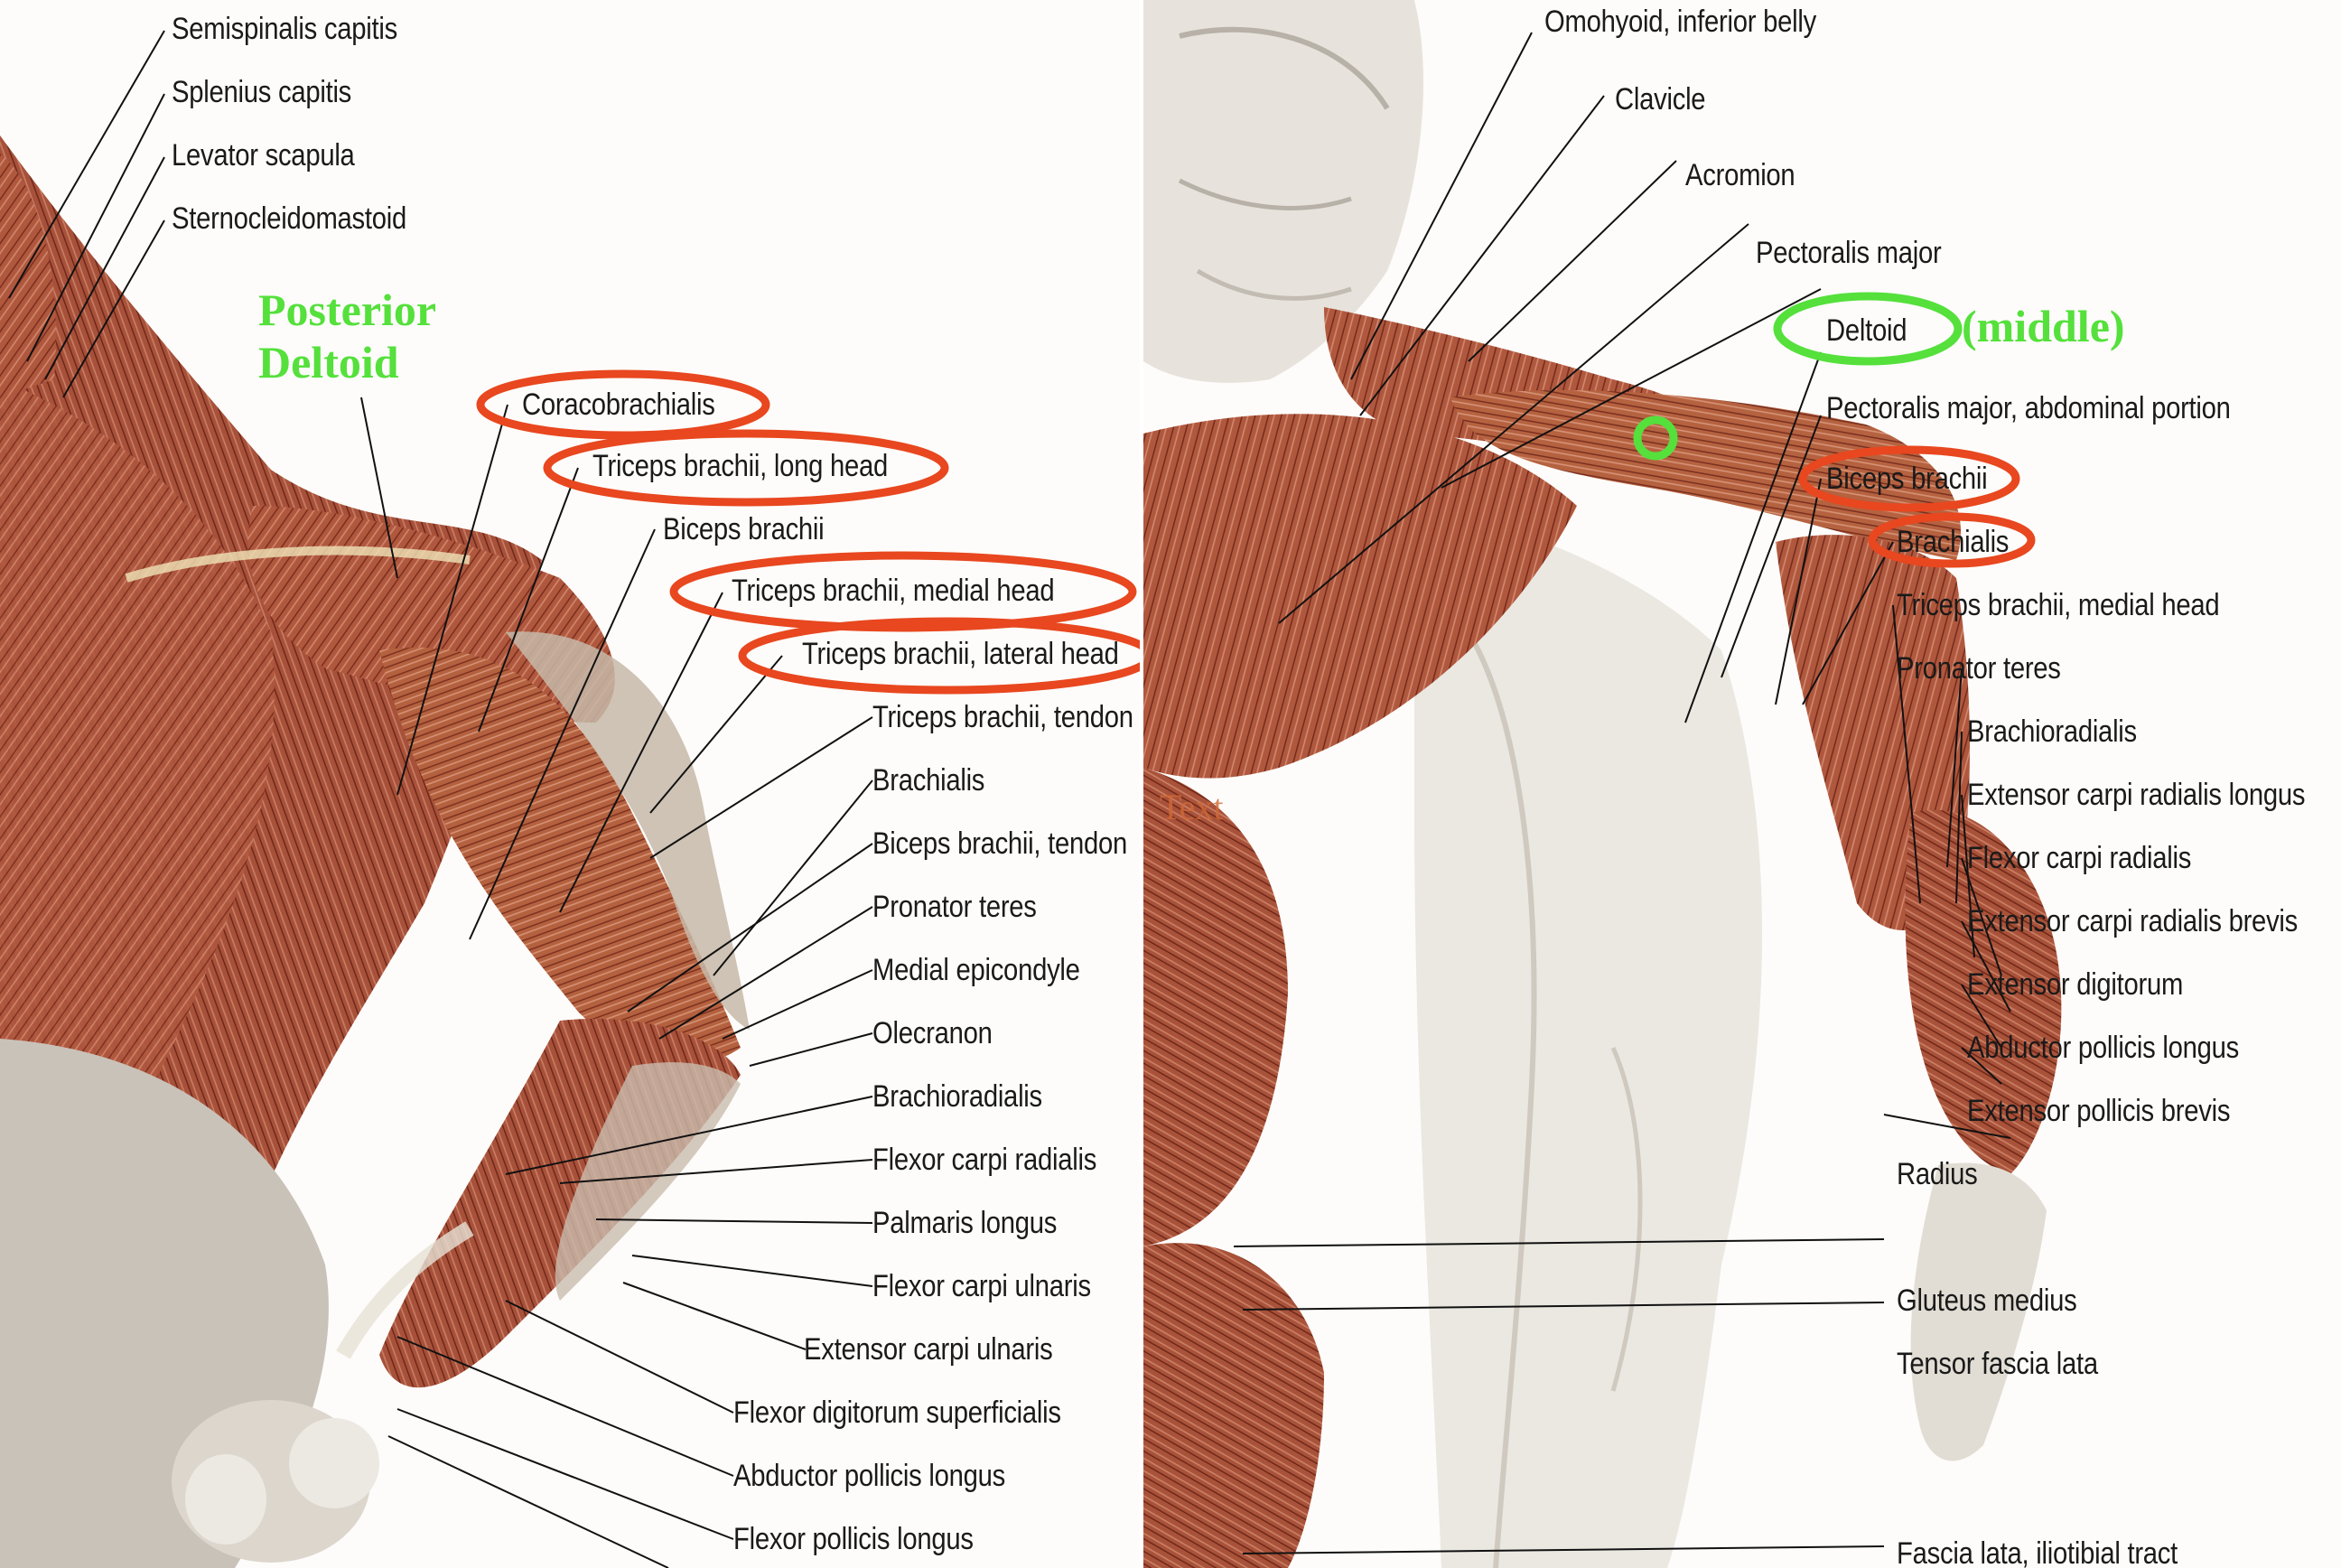 Image resolution: width=2341 pixels, height=1568 pixels. Describe the element at coordinates (2043, 326) in the screenshot. I see `middle-deltoid-heading: (middle)` at that location.